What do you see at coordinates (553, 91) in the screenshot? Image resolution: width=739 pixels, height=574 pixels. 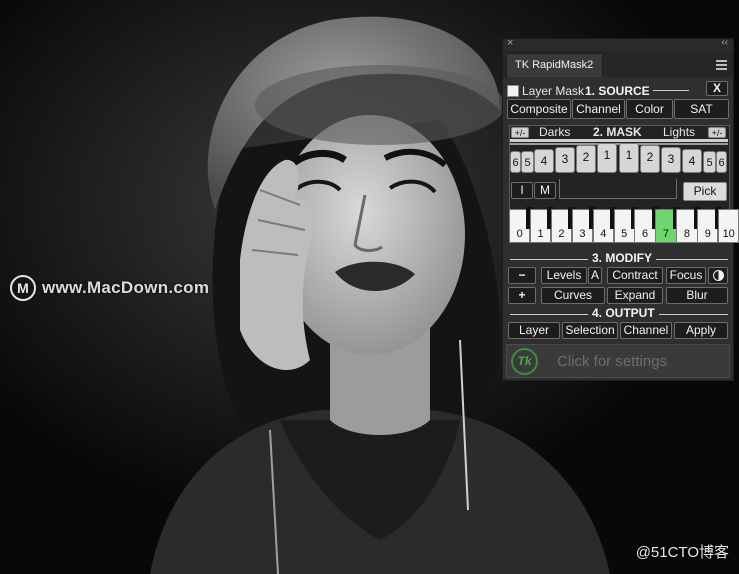 I see `layer-mask-label: Layer Mask` at bounding box center [553, 91].